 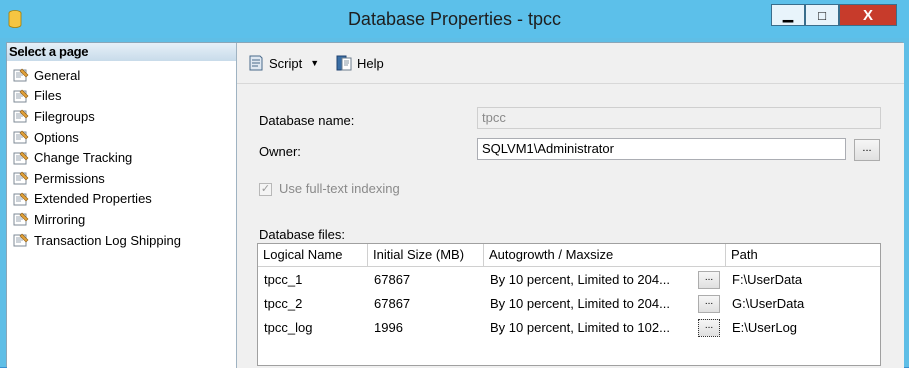 I want to click on help-label: Help, so click(x=370, y=63).